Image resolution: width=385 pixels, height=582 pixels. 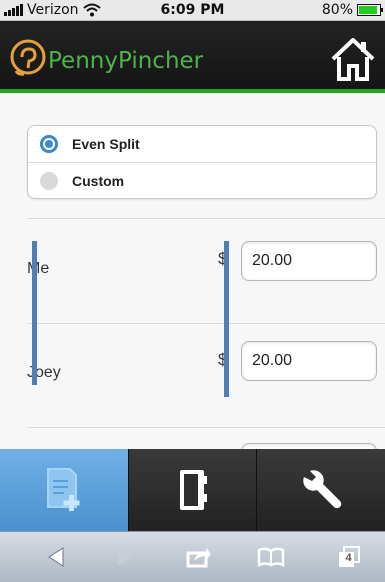 I want to click on radio-unselected-icon, so click(x=49, y=181).